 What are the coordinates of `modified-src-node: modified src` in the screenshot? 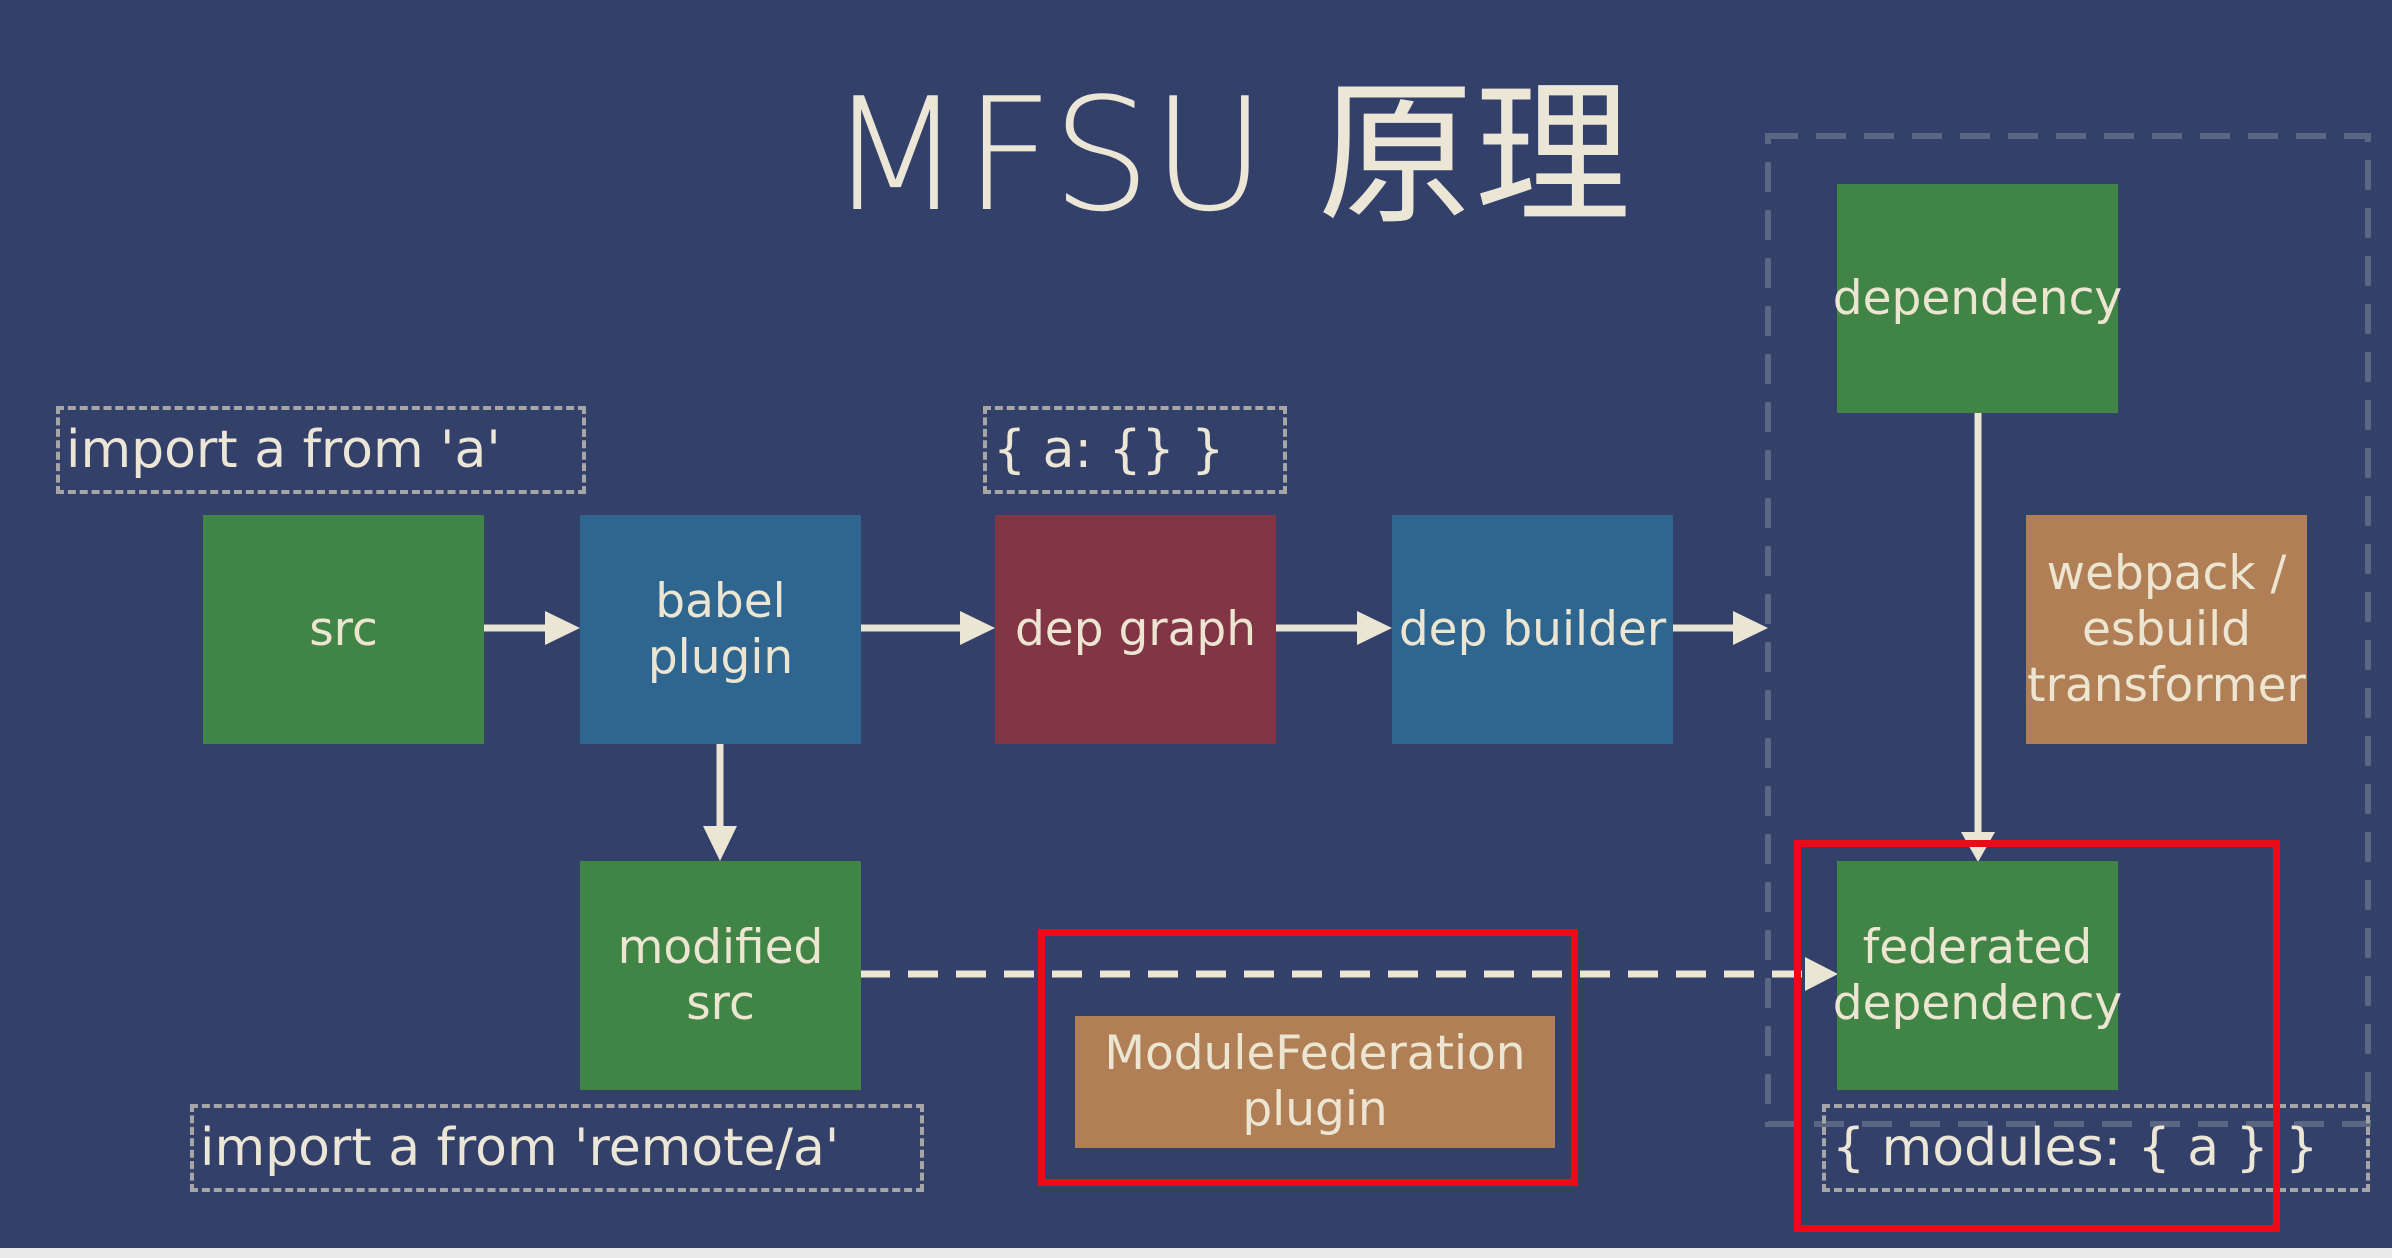 It's located at (720, 975).